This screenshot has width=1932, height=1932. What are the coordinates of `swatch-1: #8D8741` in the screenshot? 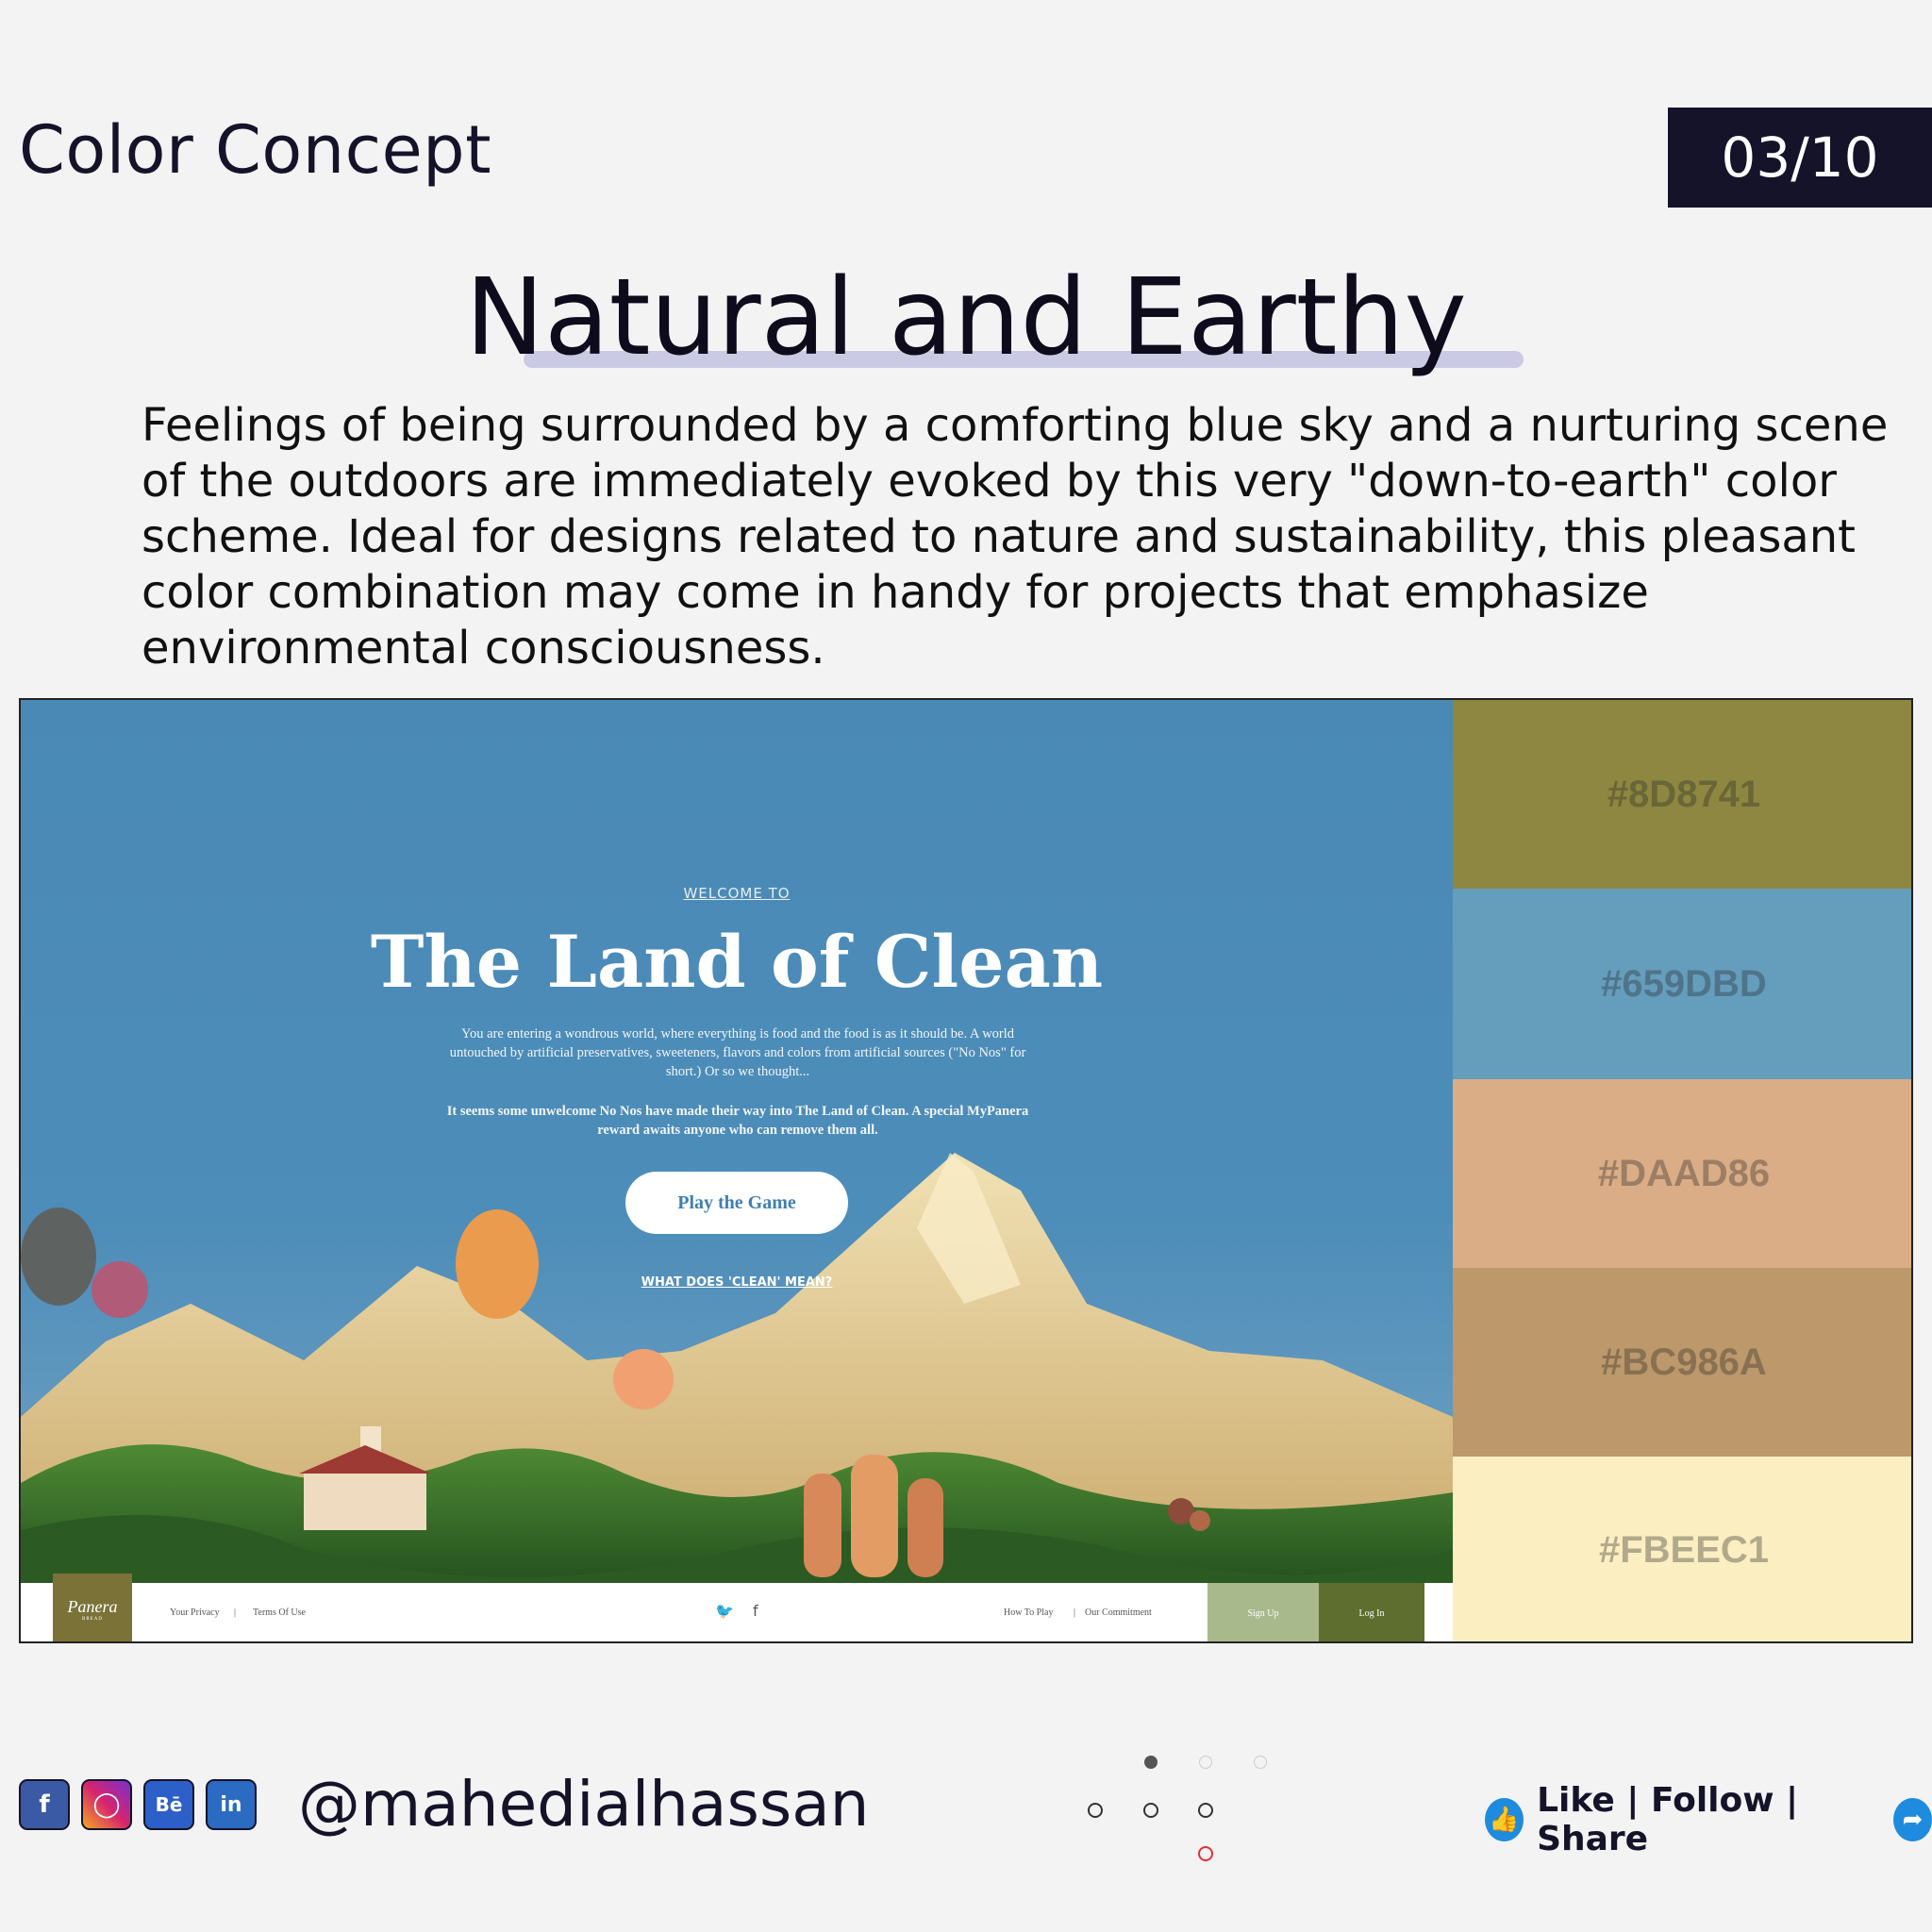 It's located at (1682, 795).